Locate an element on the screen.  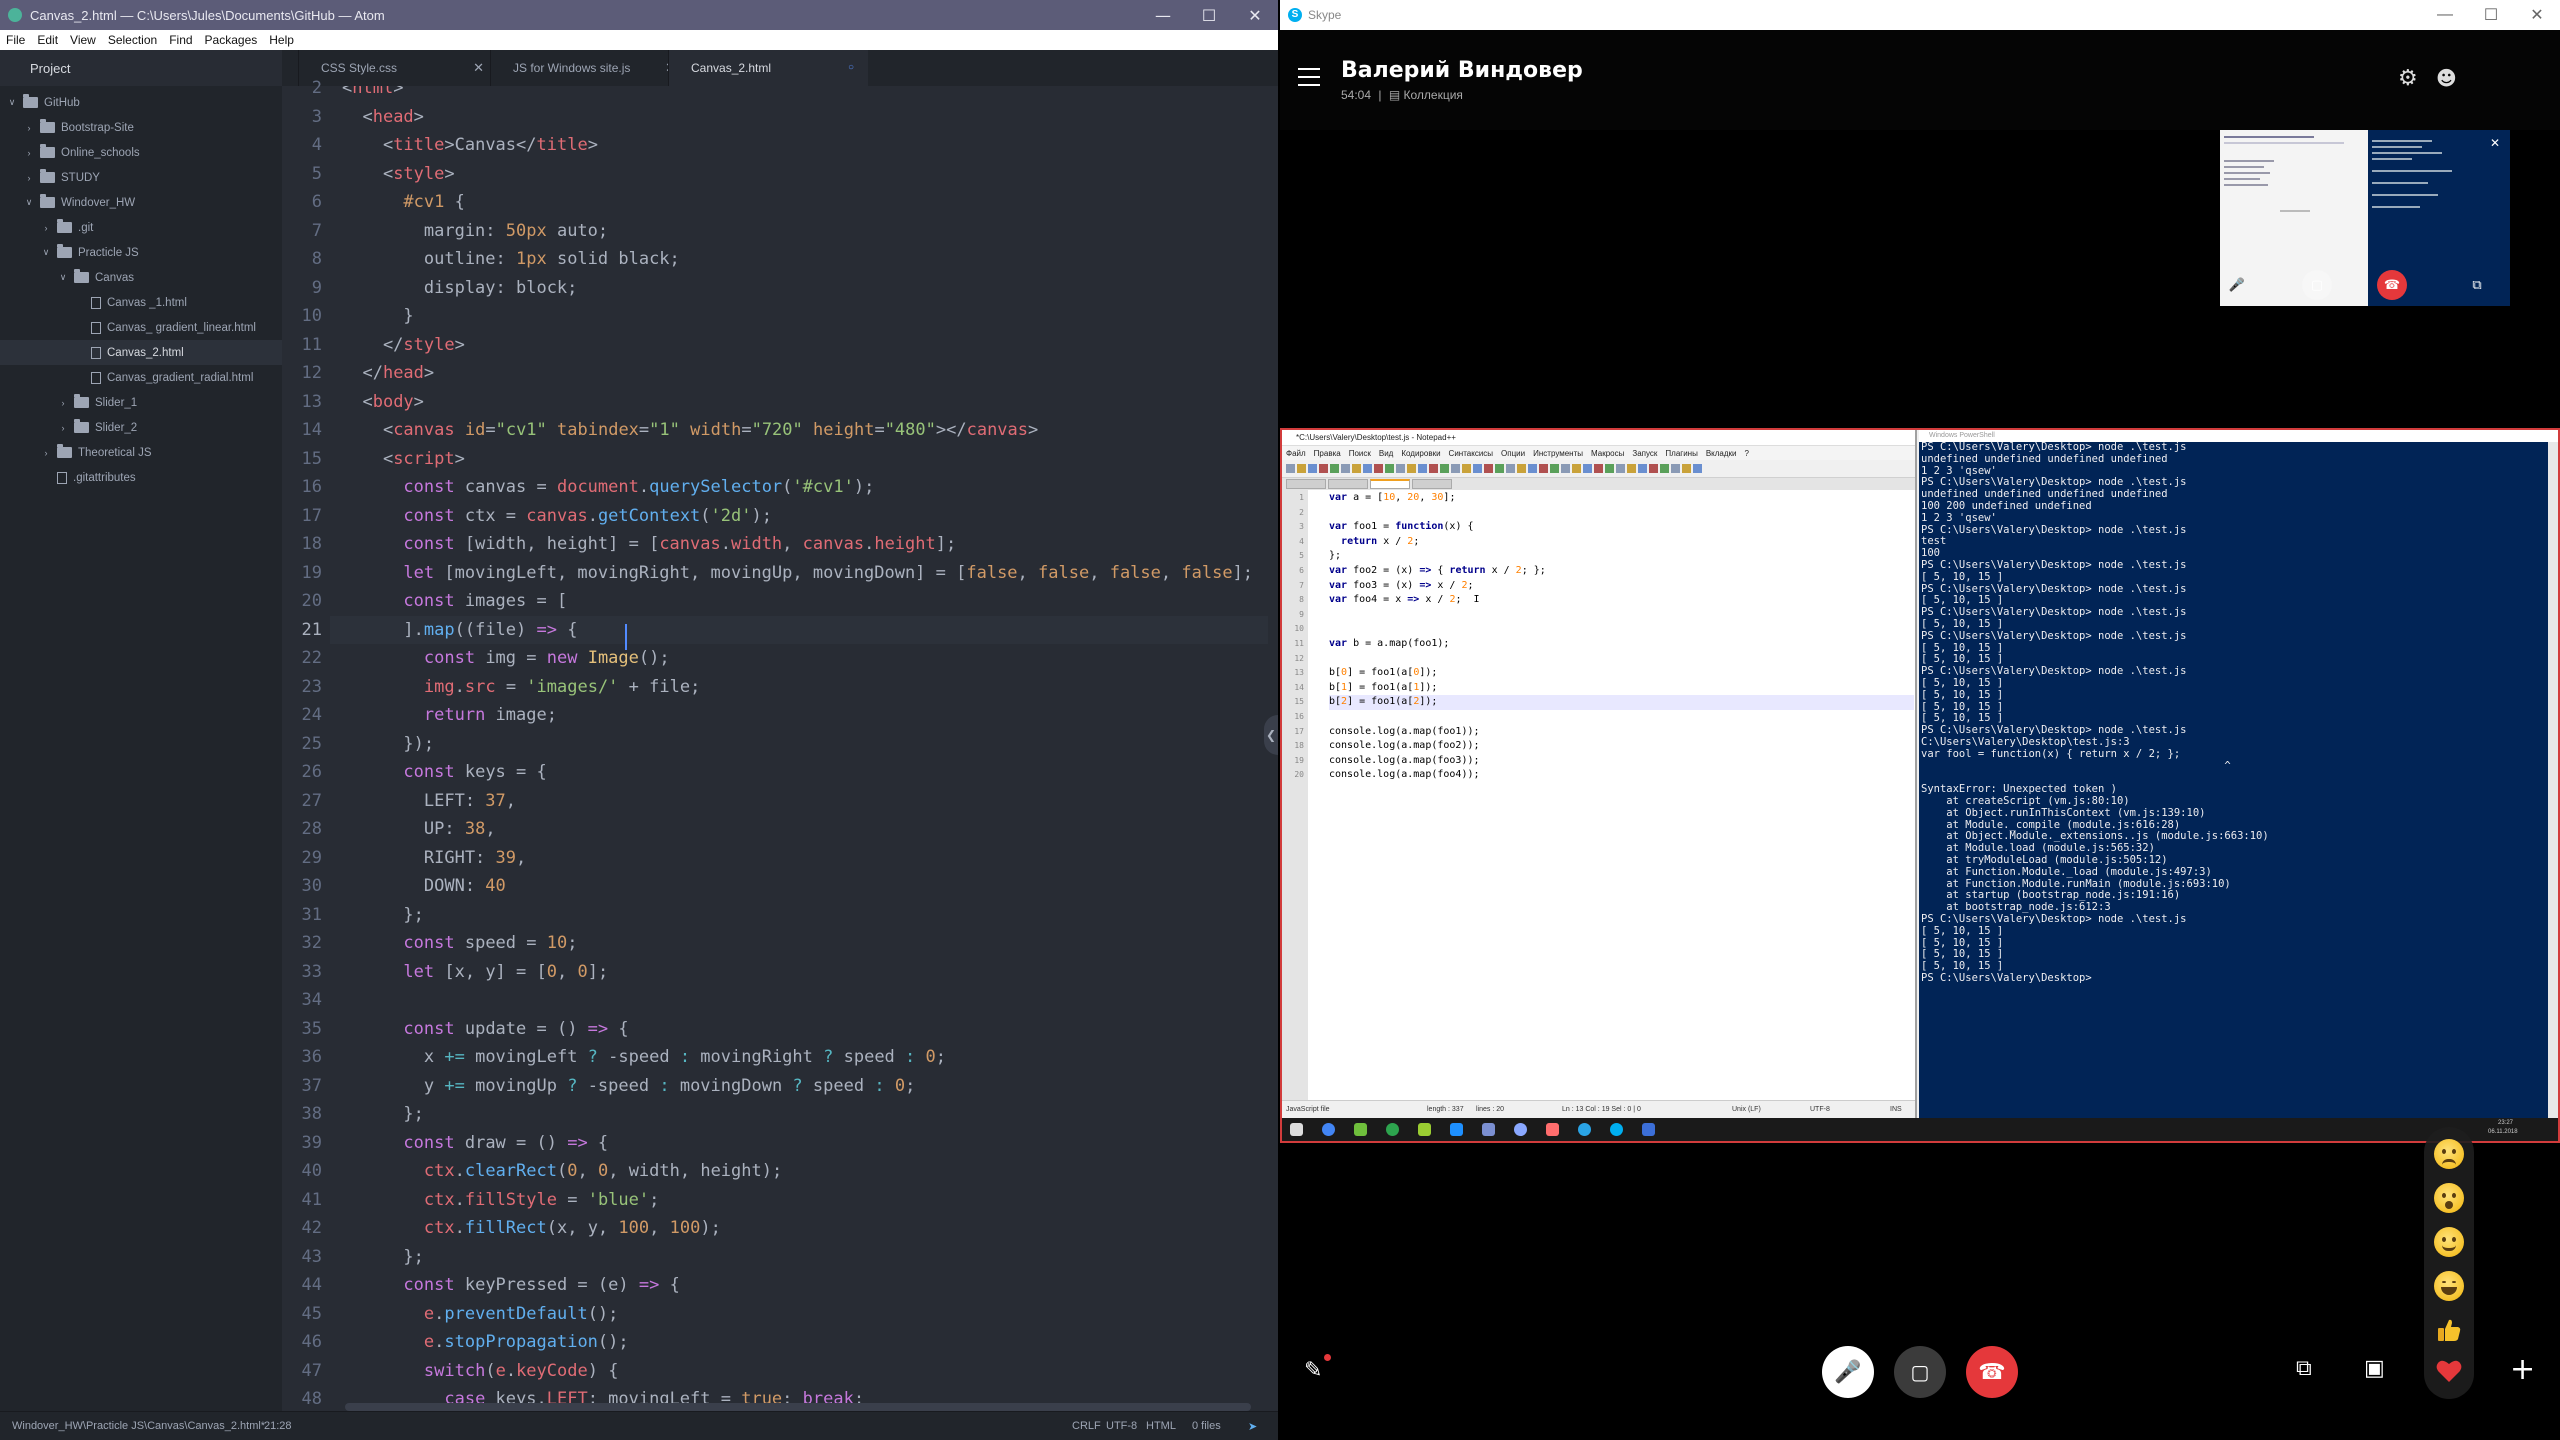
npp-menu-item: Вид is located at coordinates (1386, 453).